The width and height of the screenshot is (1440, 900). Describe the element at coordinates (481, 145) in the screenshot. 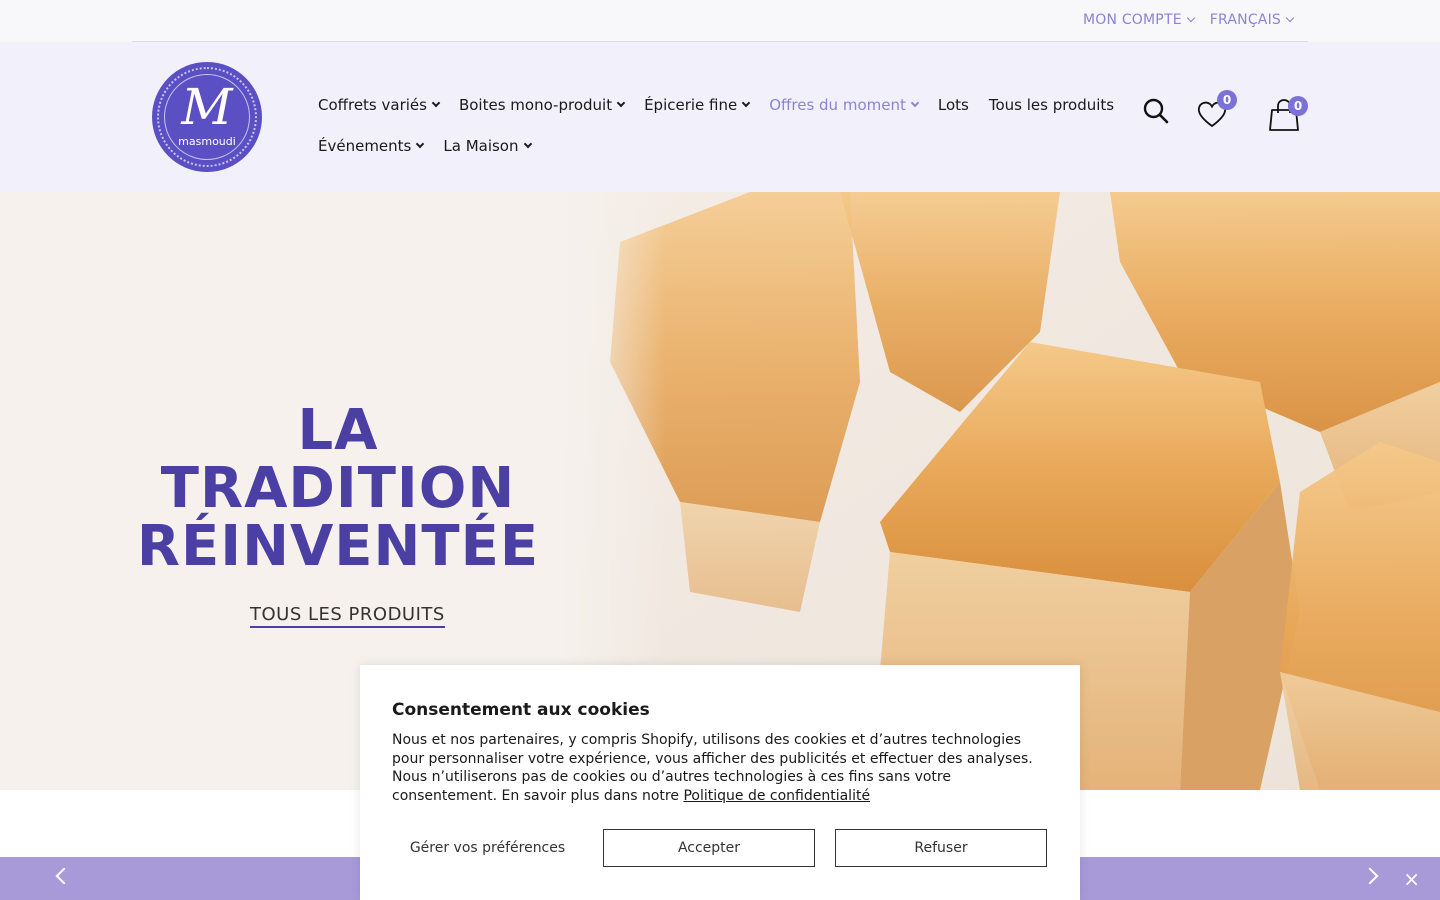

I see `nav-item-label: La Maison` at that location.